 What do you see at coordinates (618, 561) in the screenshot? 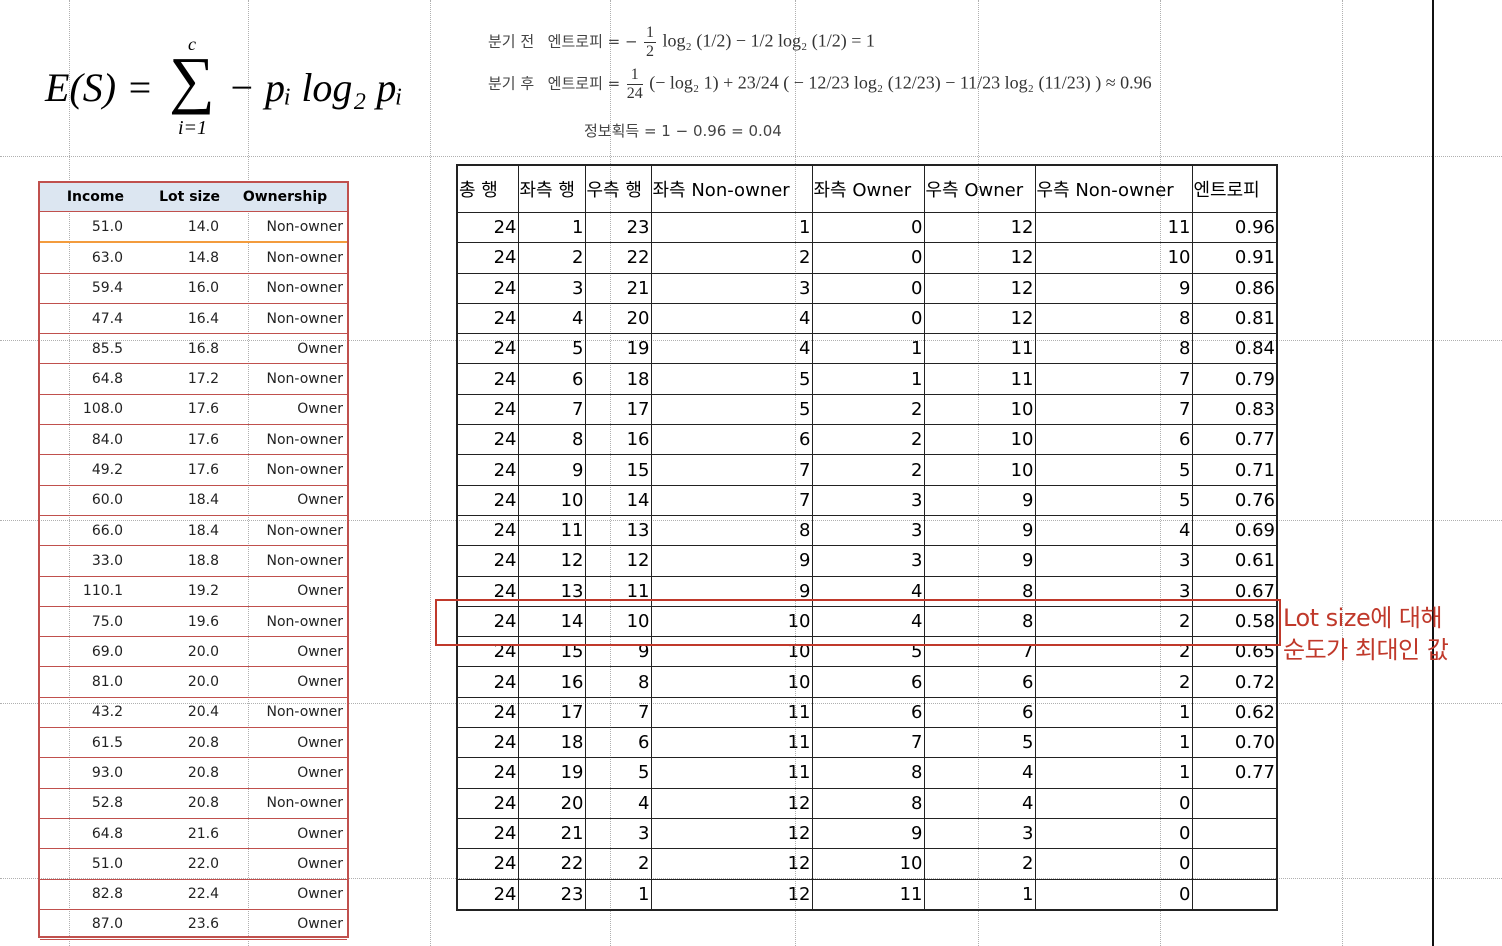
I see `right-rows-cell: 12` at bounding box center [618, 561].